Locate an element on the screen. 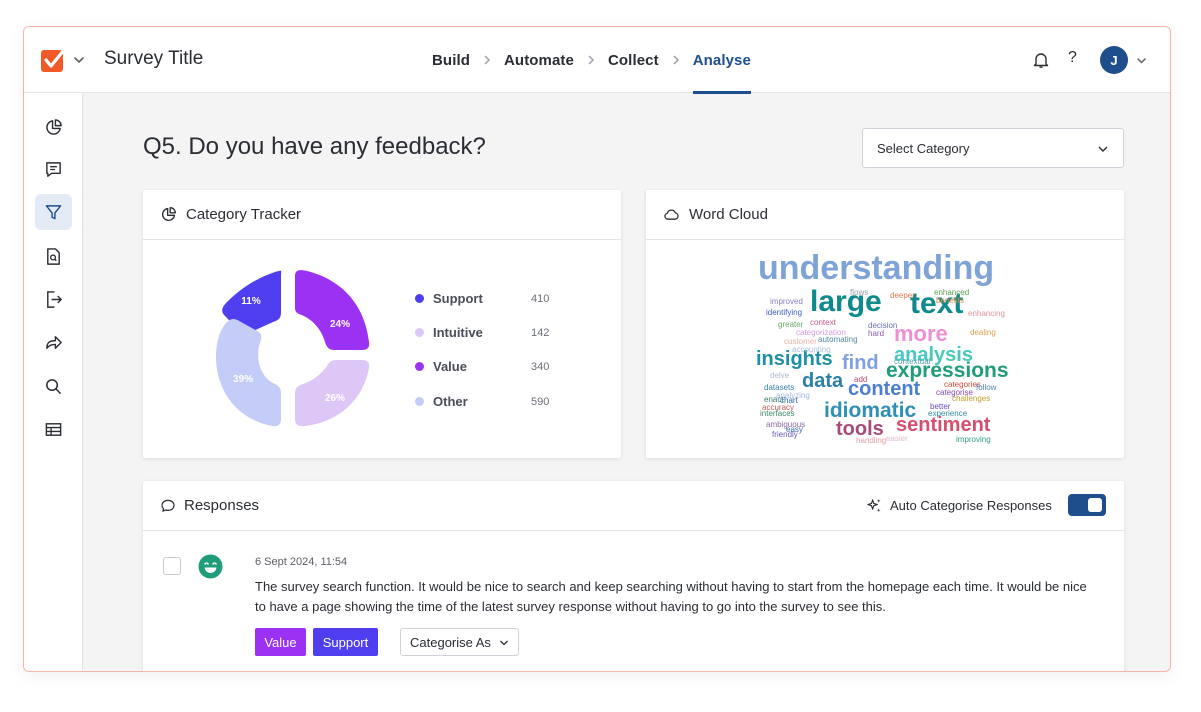 This screenshot has height=712, width=1201. sidebar-item-reports is located at coordinates (53, 127).